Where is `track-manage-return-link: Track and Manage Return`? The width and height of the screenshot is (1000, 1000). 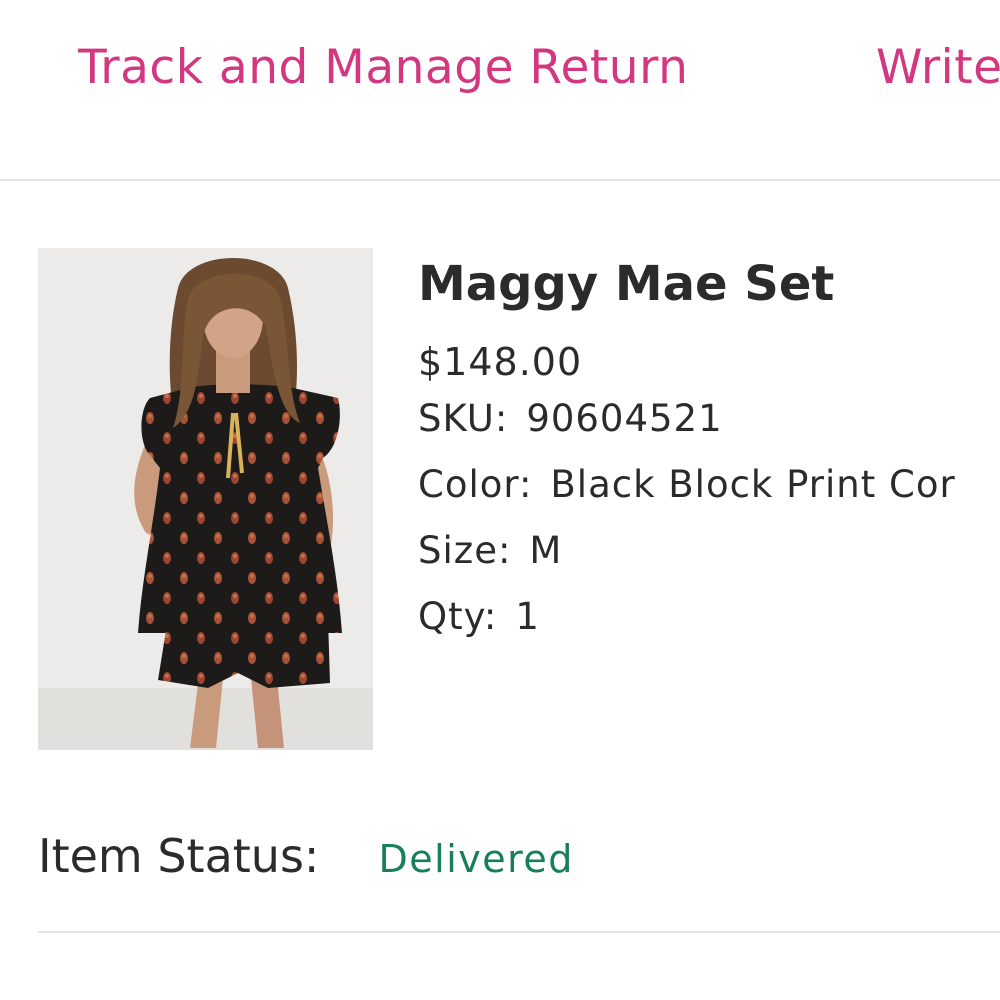 track-manage-return-link: Track and Manage Return is located at coordinates (383, 68).